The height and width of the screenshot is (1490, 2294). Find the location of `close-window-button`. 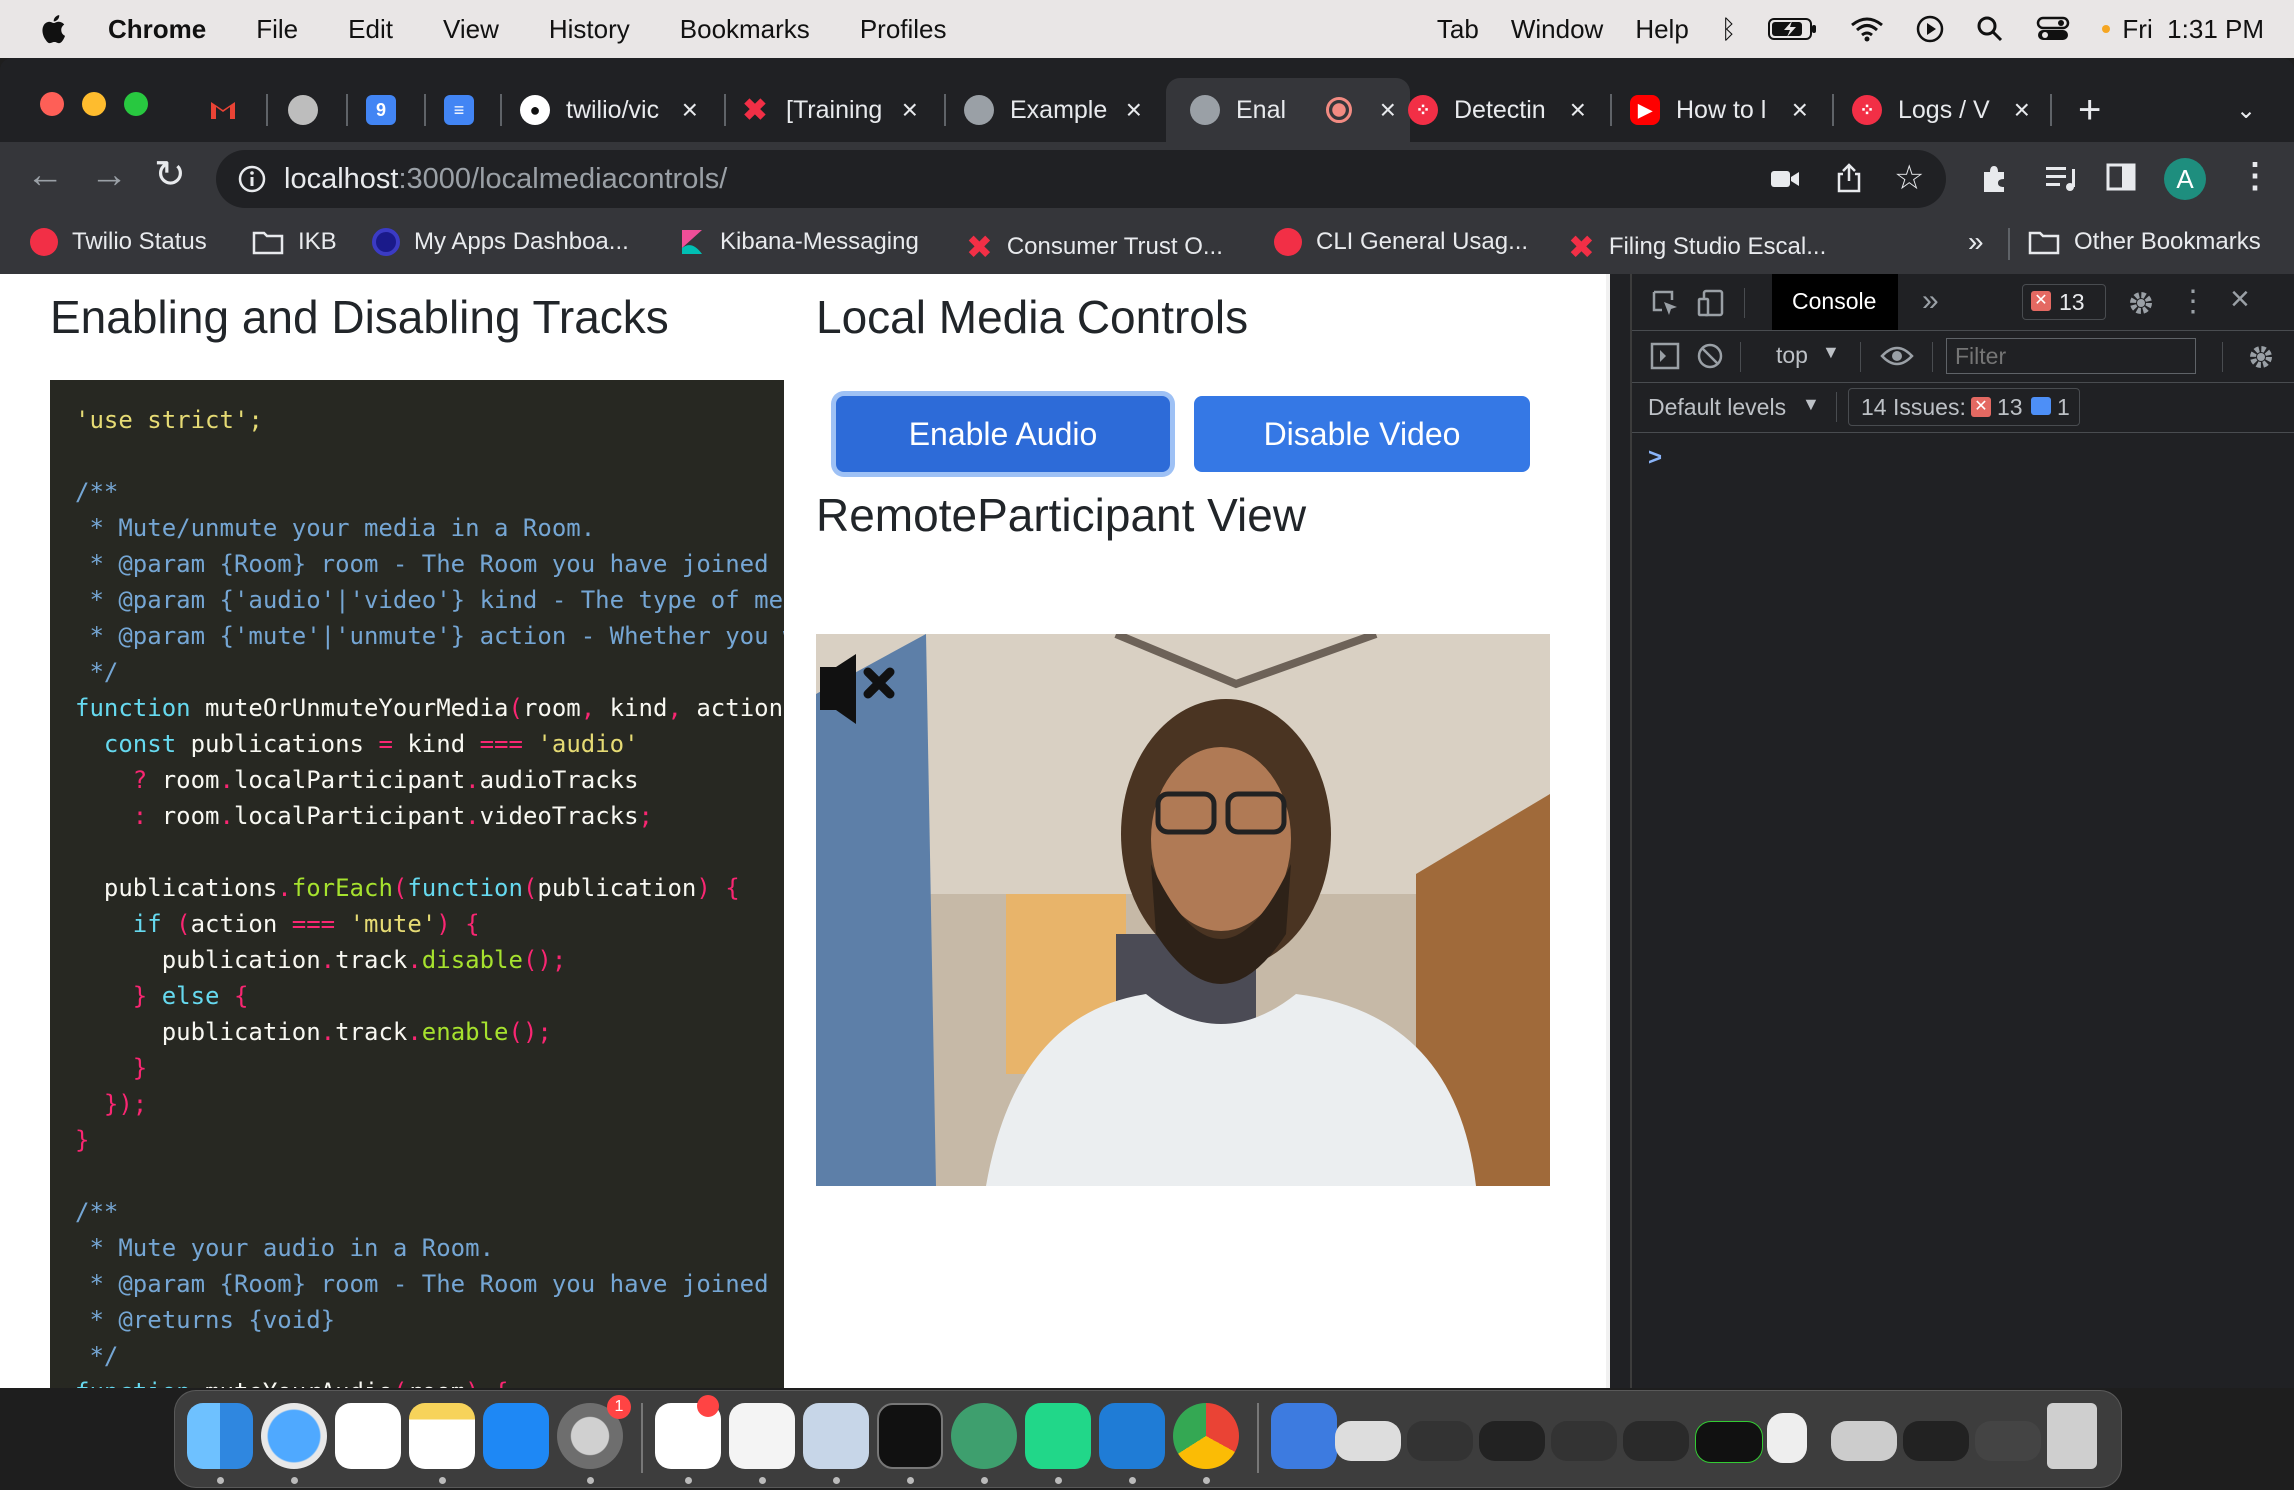

close-window-button is located at coordinates (52, 104).